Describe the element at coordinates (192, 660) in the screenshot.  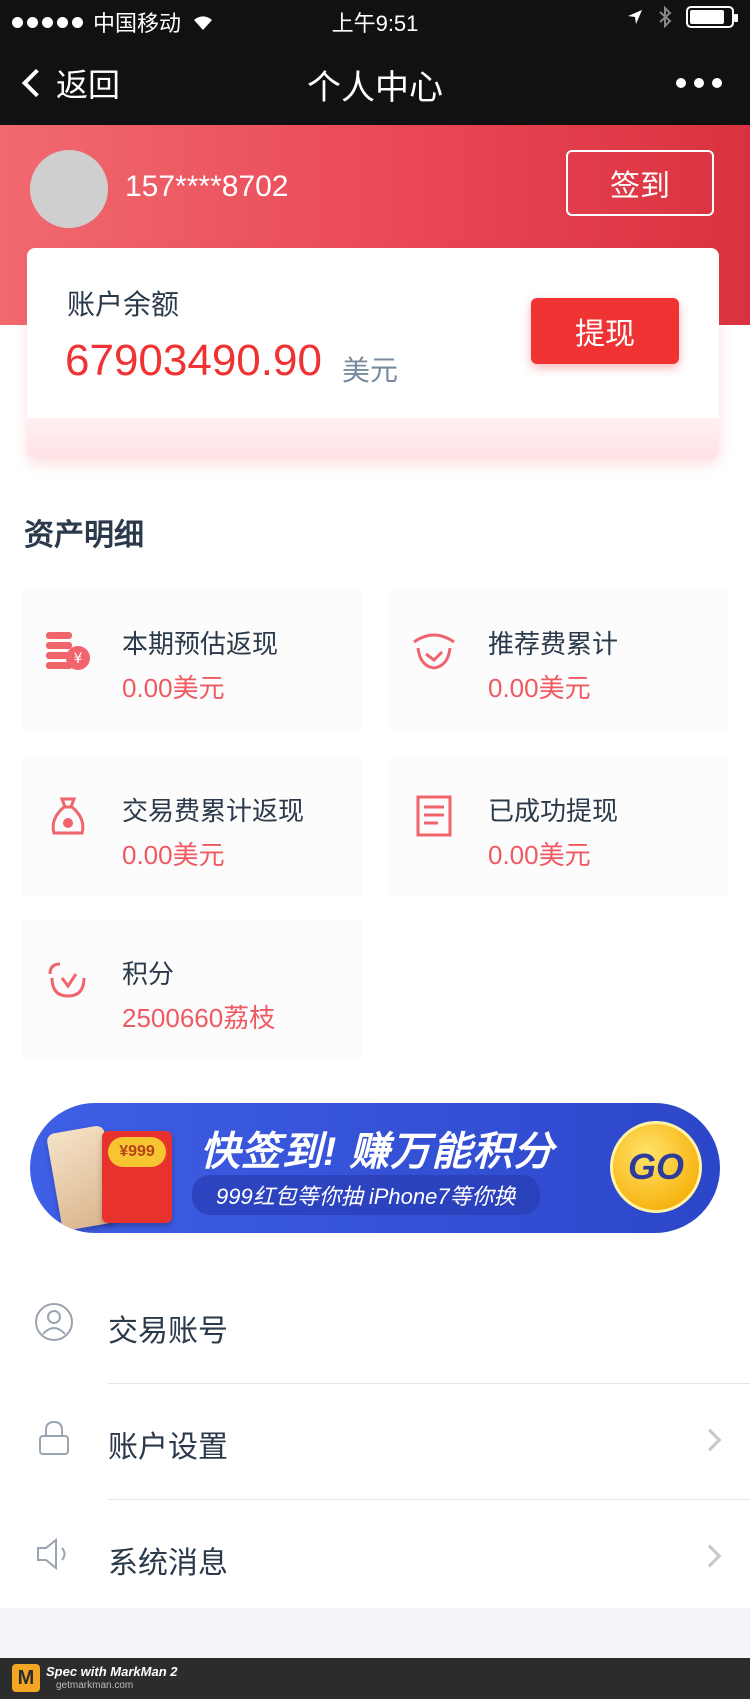
I see `asset-tile-estimated-cashback: ¥ 本期预估返现 0.00美元` at that location.